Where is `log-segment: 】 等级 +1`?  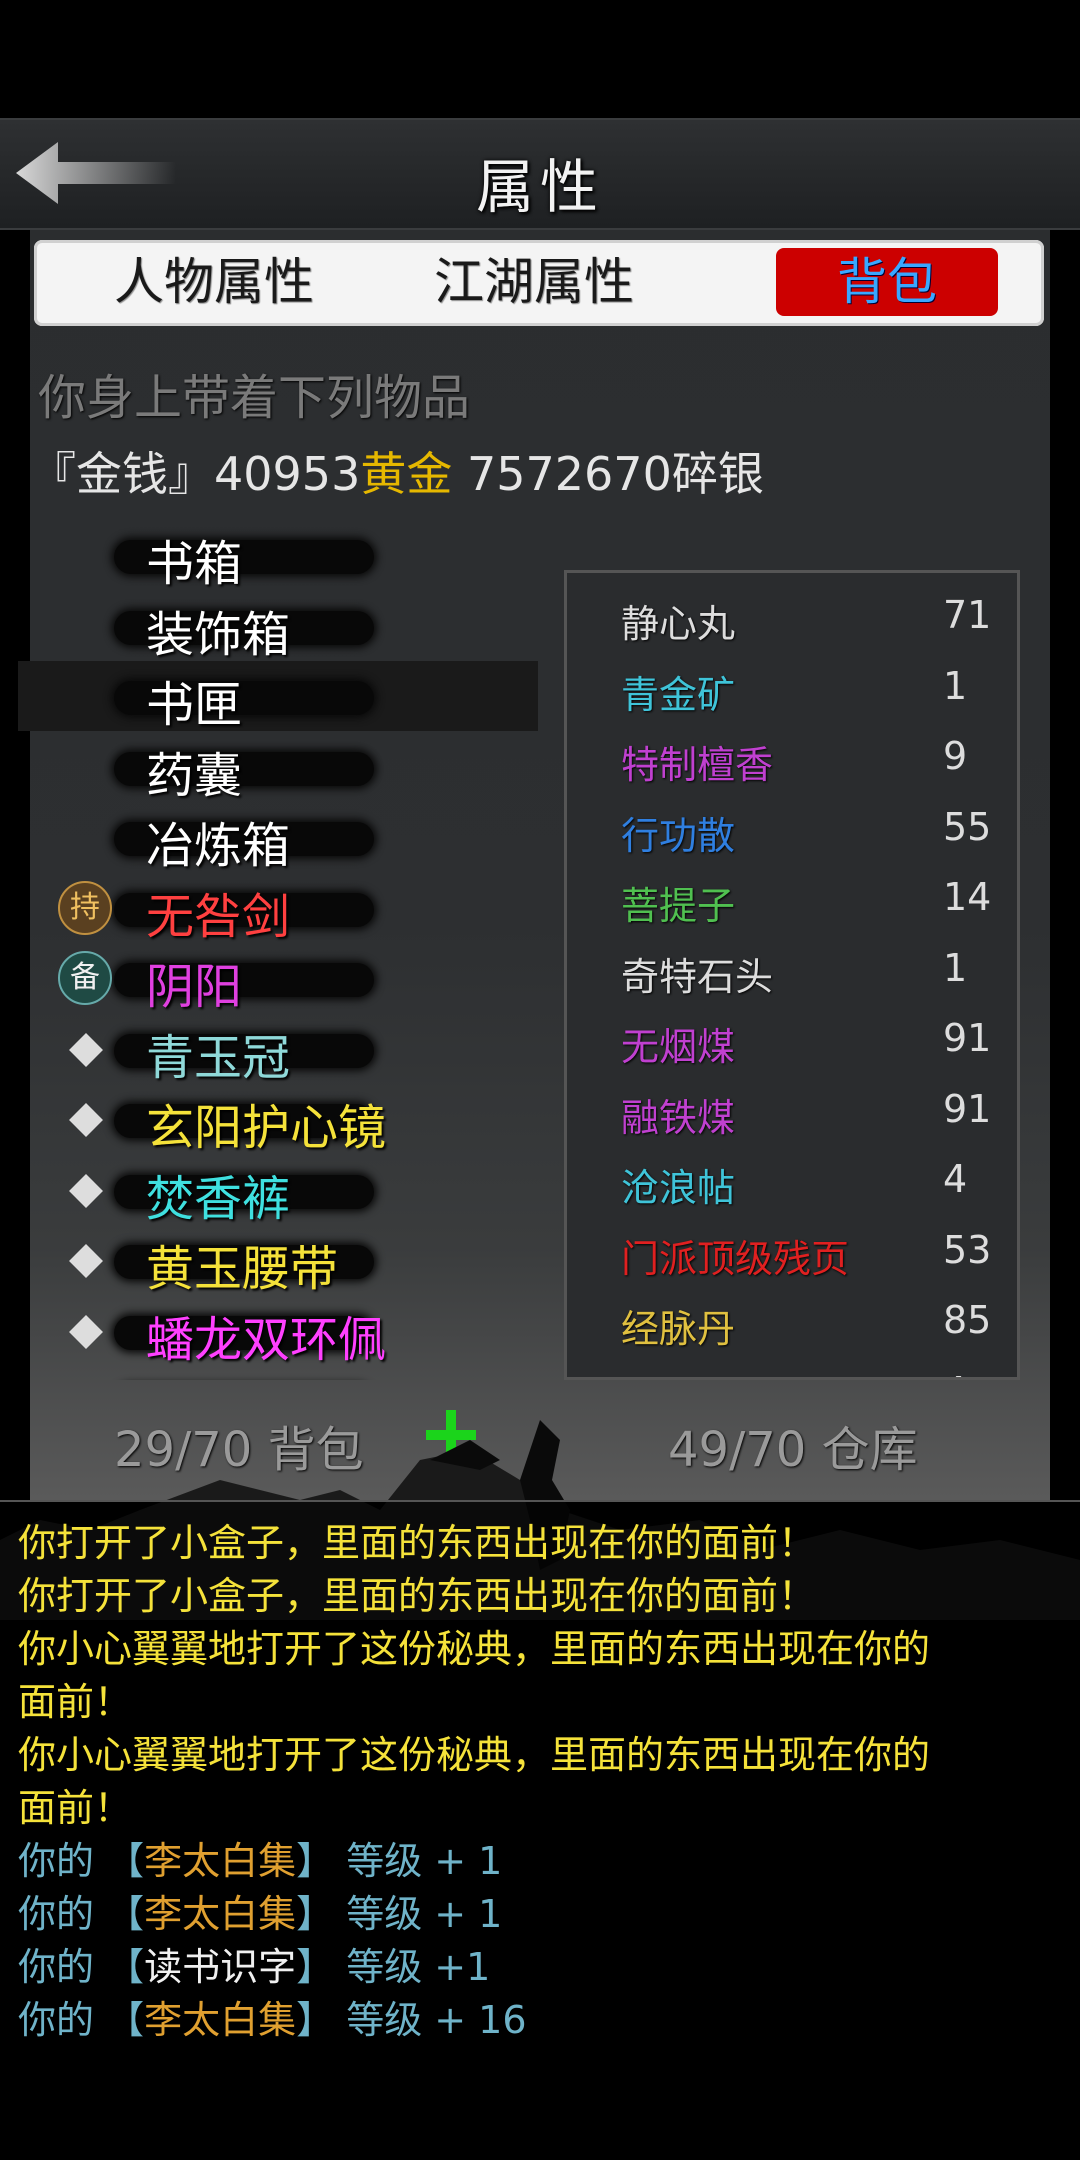
log-segment: 】 等级 +1 is located at coordinates (393, 1967).